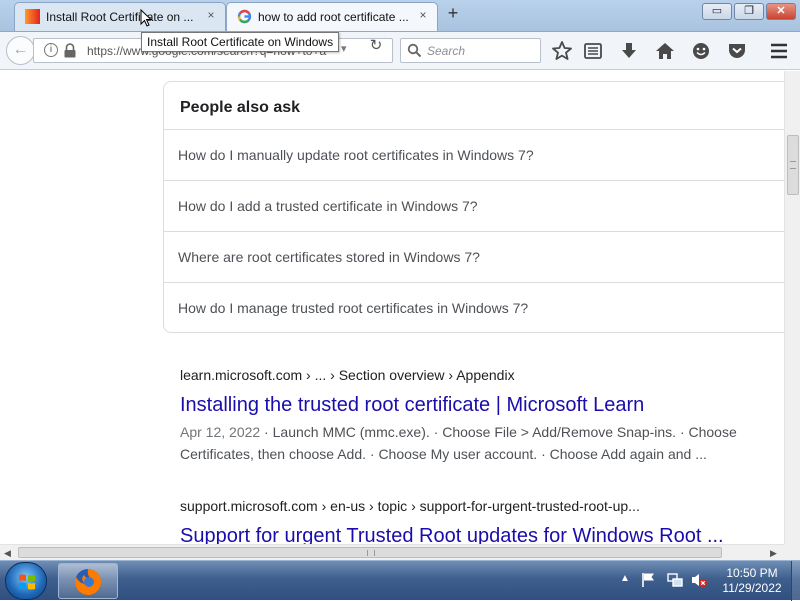 The width and height of the screenshot is (800, 601). What do you see at coordinates (220, 432) in the screenshot?
I see `result-date: Apr 12, 2022` at bounding box center [220, 432].